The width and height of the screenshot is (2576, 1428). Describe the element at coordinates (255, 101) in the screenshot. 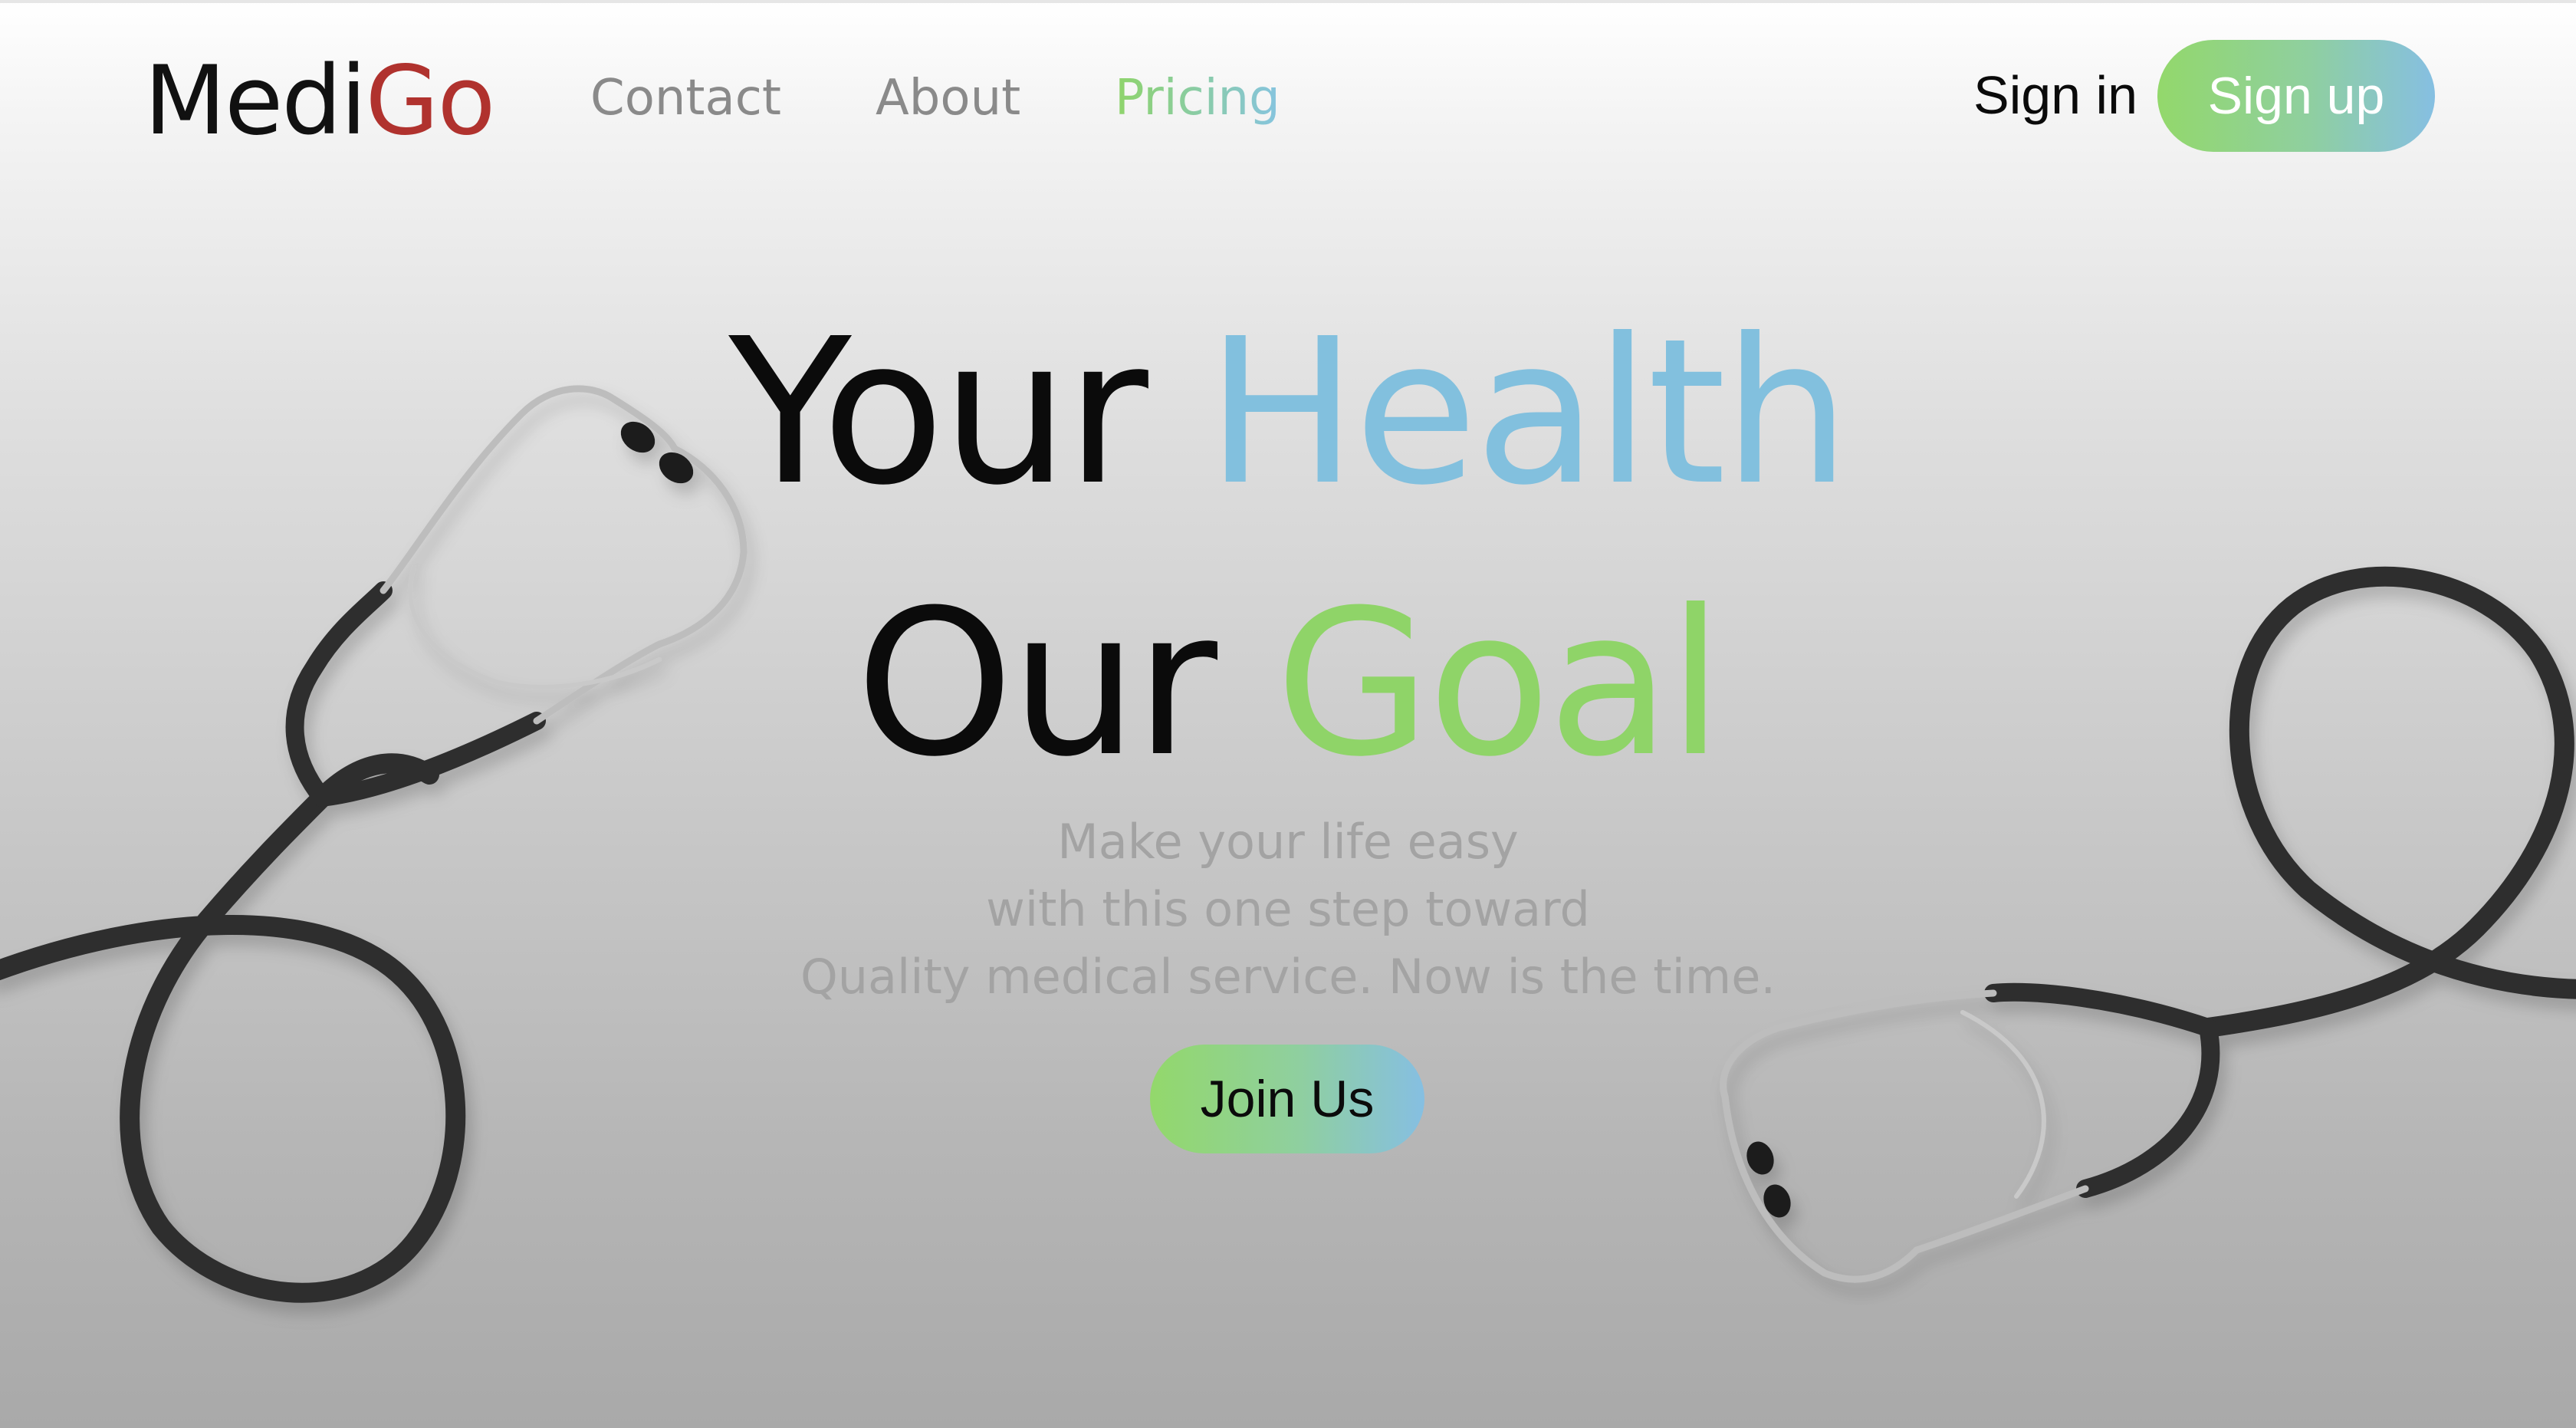

I see `brand-name-part1: Medi` at that location.